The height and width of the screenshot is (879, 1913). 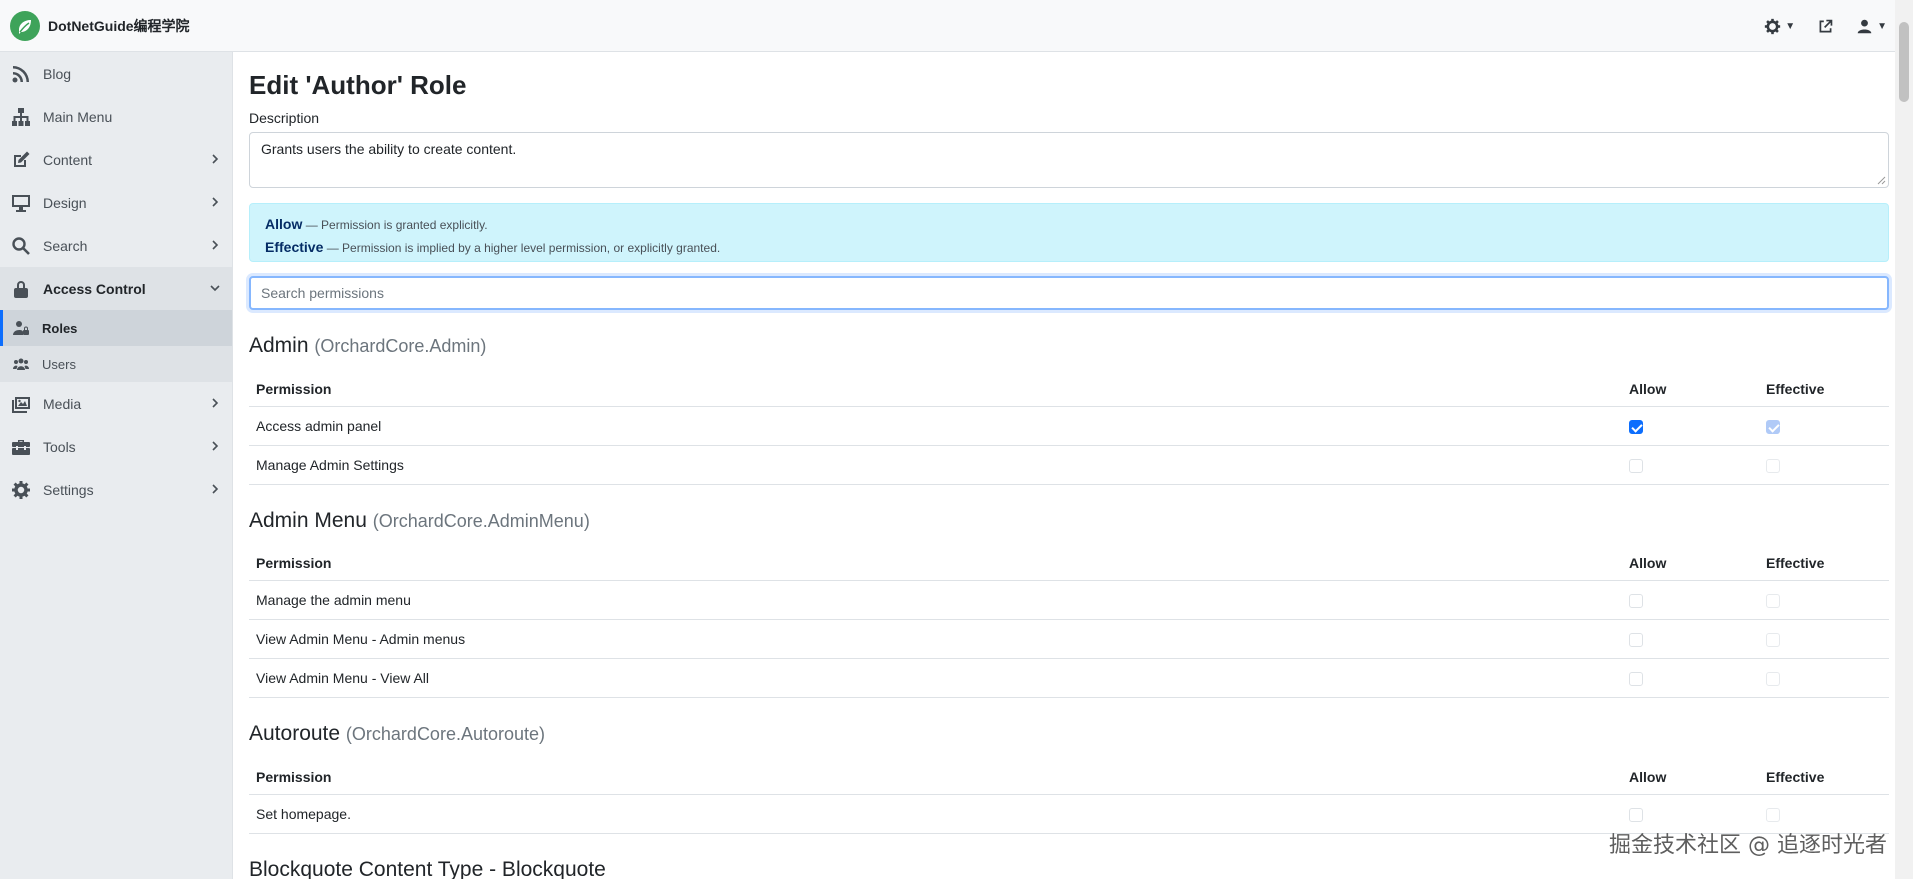 I want to click on allow-text: — Permission is granted explicitly., so click(x=396, y=225).